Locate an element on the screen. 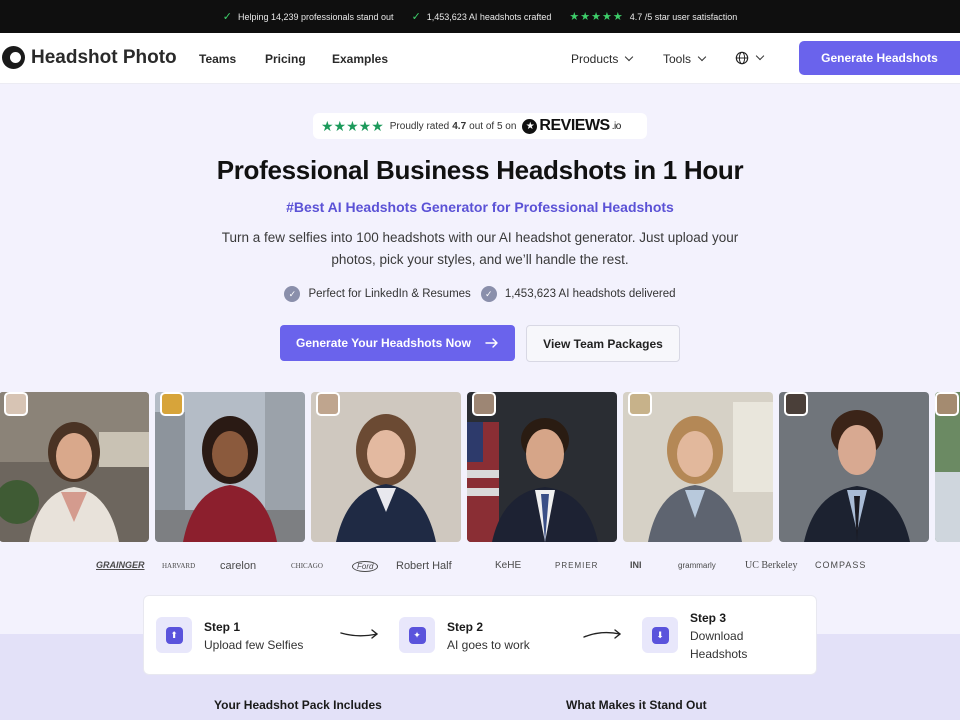 The height and width of the screenshot is (720, 960). client-logo: KeHE is located at coordinates (508, 565).